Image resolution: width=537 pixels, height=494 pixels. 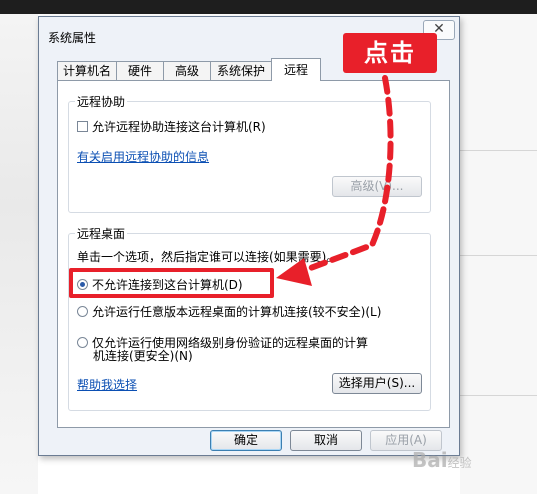 I want to click on watermark-suffix: 经验, so click(x=459, y=463).